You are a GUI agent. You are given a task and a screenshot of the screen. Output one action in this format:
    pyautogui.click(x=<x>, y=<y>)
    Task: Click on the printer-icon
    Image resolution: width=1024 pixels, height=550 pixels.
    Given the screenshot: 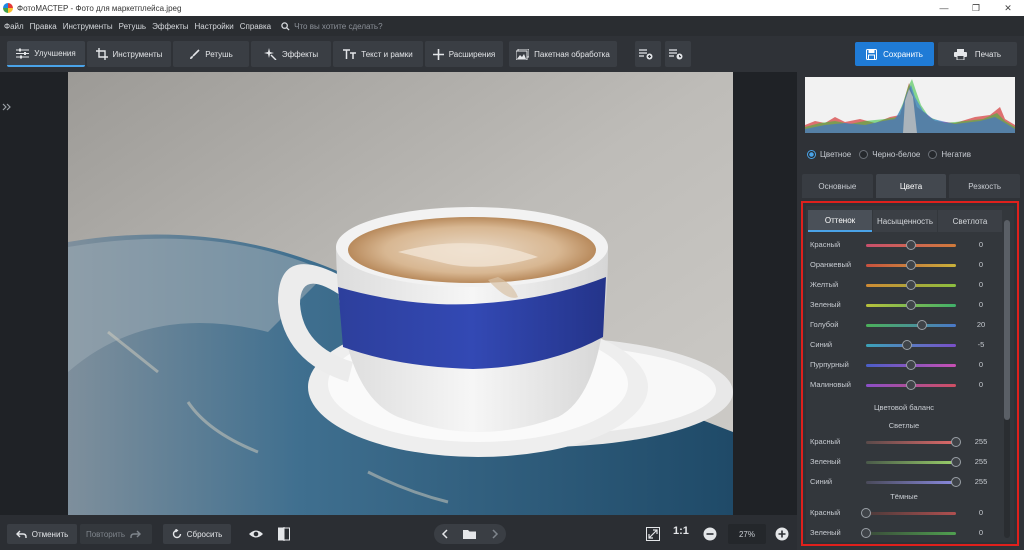 What is the action you would take?
    pyautogui.click(x=960, y=54)
    